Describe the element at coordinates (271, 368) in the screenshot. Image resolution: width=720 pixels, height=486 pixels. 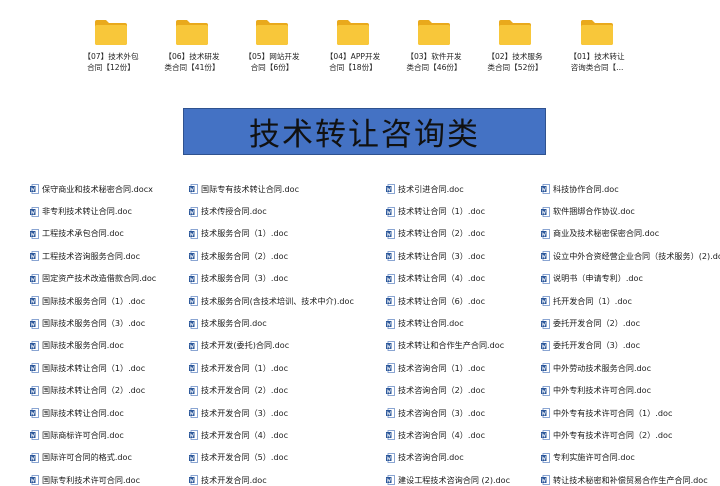
I see `list-item: 技术开发合同（1）.doc` at that location.